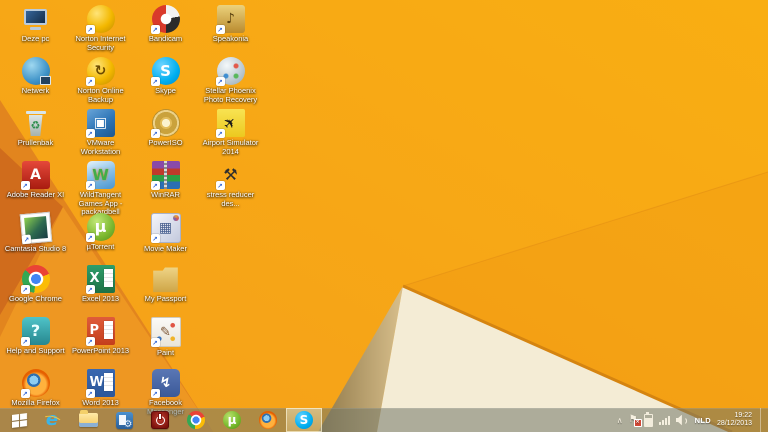 The height and width of the screenshot is (432, 768). I want to click on desktop-icon-wildtangent-games: W WildTangent Games App - packardbell, so click(100, 187).